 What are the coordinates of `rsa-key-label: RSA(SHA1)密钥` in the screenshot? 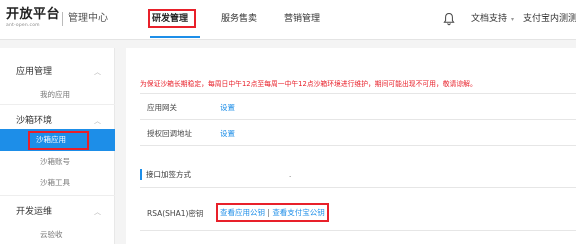 It's located at (175, 213).